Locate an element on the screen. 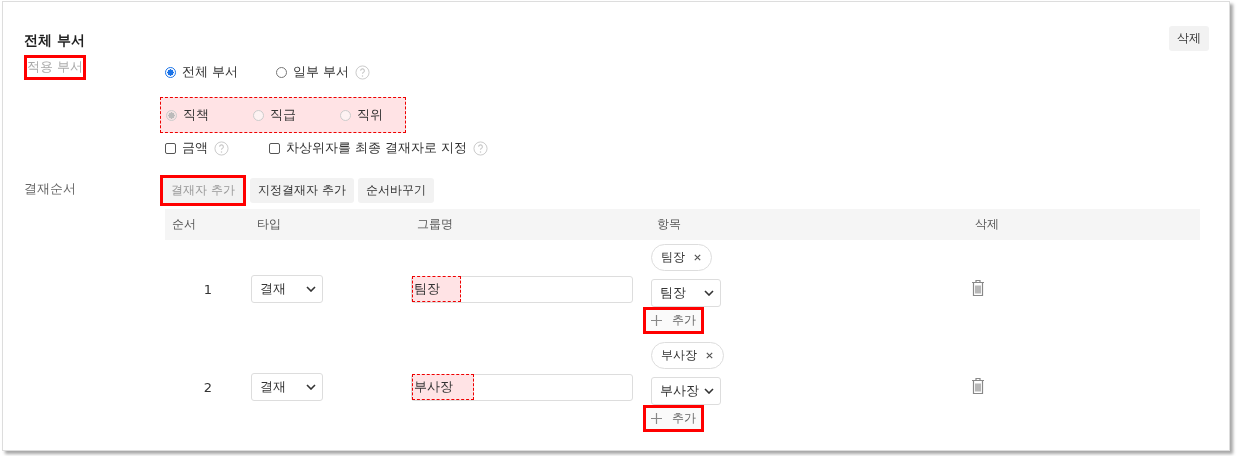  section-title: 전체 부서 is located at coordinates (54, 40).